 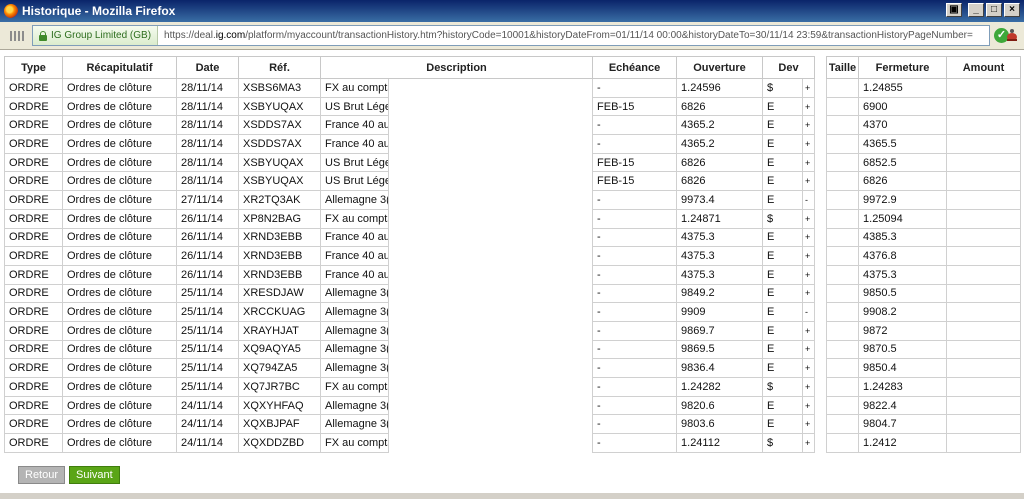 What do you see at coordinates (843, 67) in the screenshot?
I see `header-taille: Taille` at bounding box center [843, 67].